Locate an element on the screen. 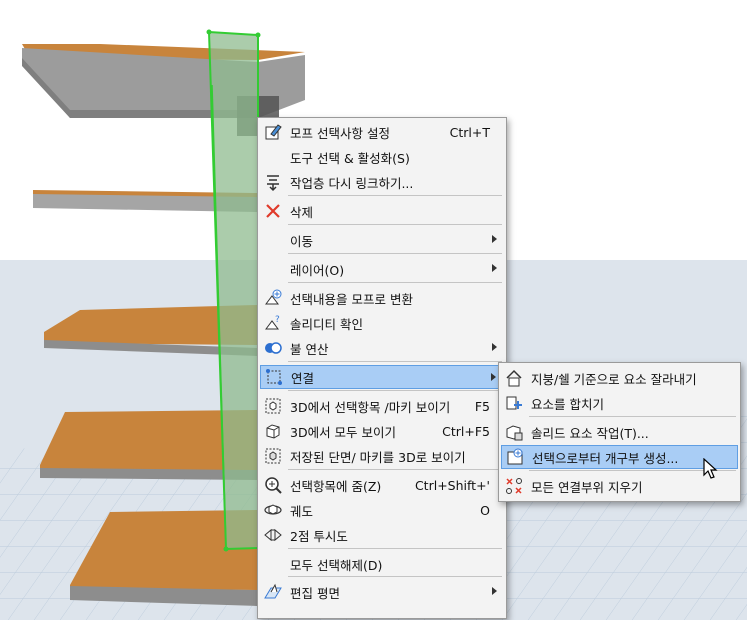 Image resolution: width=747 pixels, height=620 pixels. menu-item-label: 2점 투시도 is located at coordinates (319, 536).